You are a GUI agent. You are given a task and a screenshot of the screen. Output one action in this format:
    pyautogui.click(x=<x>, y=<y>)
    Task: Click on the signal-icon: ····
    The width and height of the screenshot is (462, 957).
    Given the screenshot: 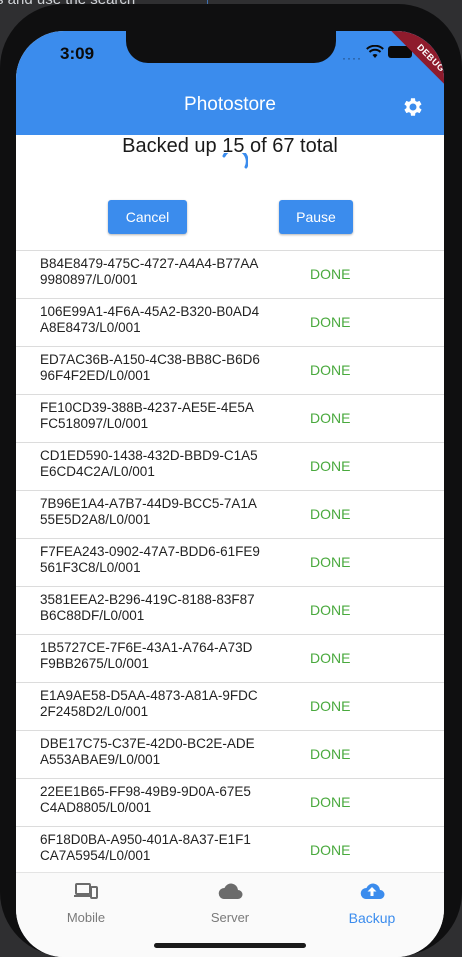 What is the action you would take?
    pyautogui.click(x=352, y=58)
    